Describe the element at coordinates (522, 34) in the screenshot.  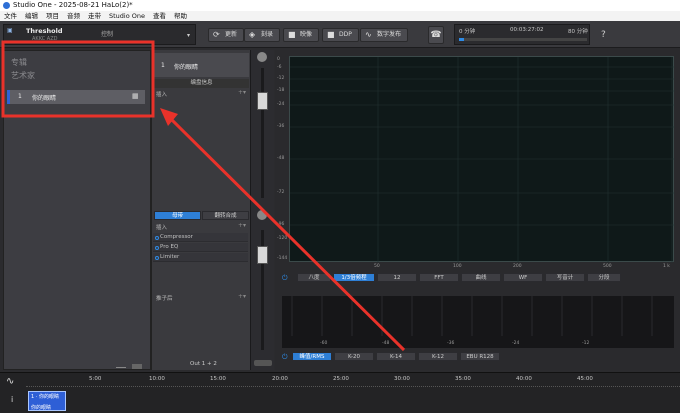
I see `time-display: 0 分钟 00:03:27:02 80 分钟` at that location.